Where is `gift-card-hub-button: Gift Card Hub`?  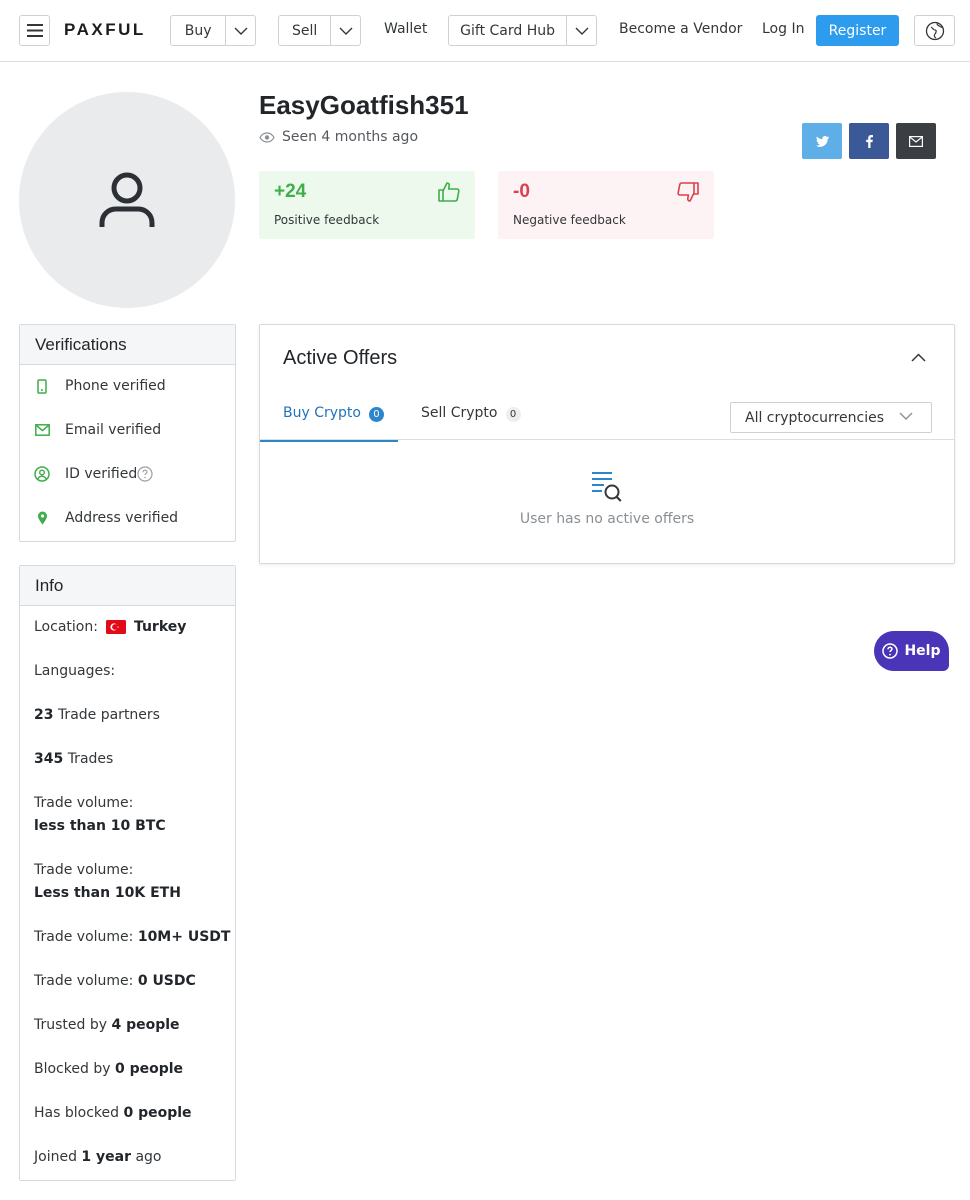 gift-card-hub-button: Gift Card Hub is located at coordinates (507, 30).